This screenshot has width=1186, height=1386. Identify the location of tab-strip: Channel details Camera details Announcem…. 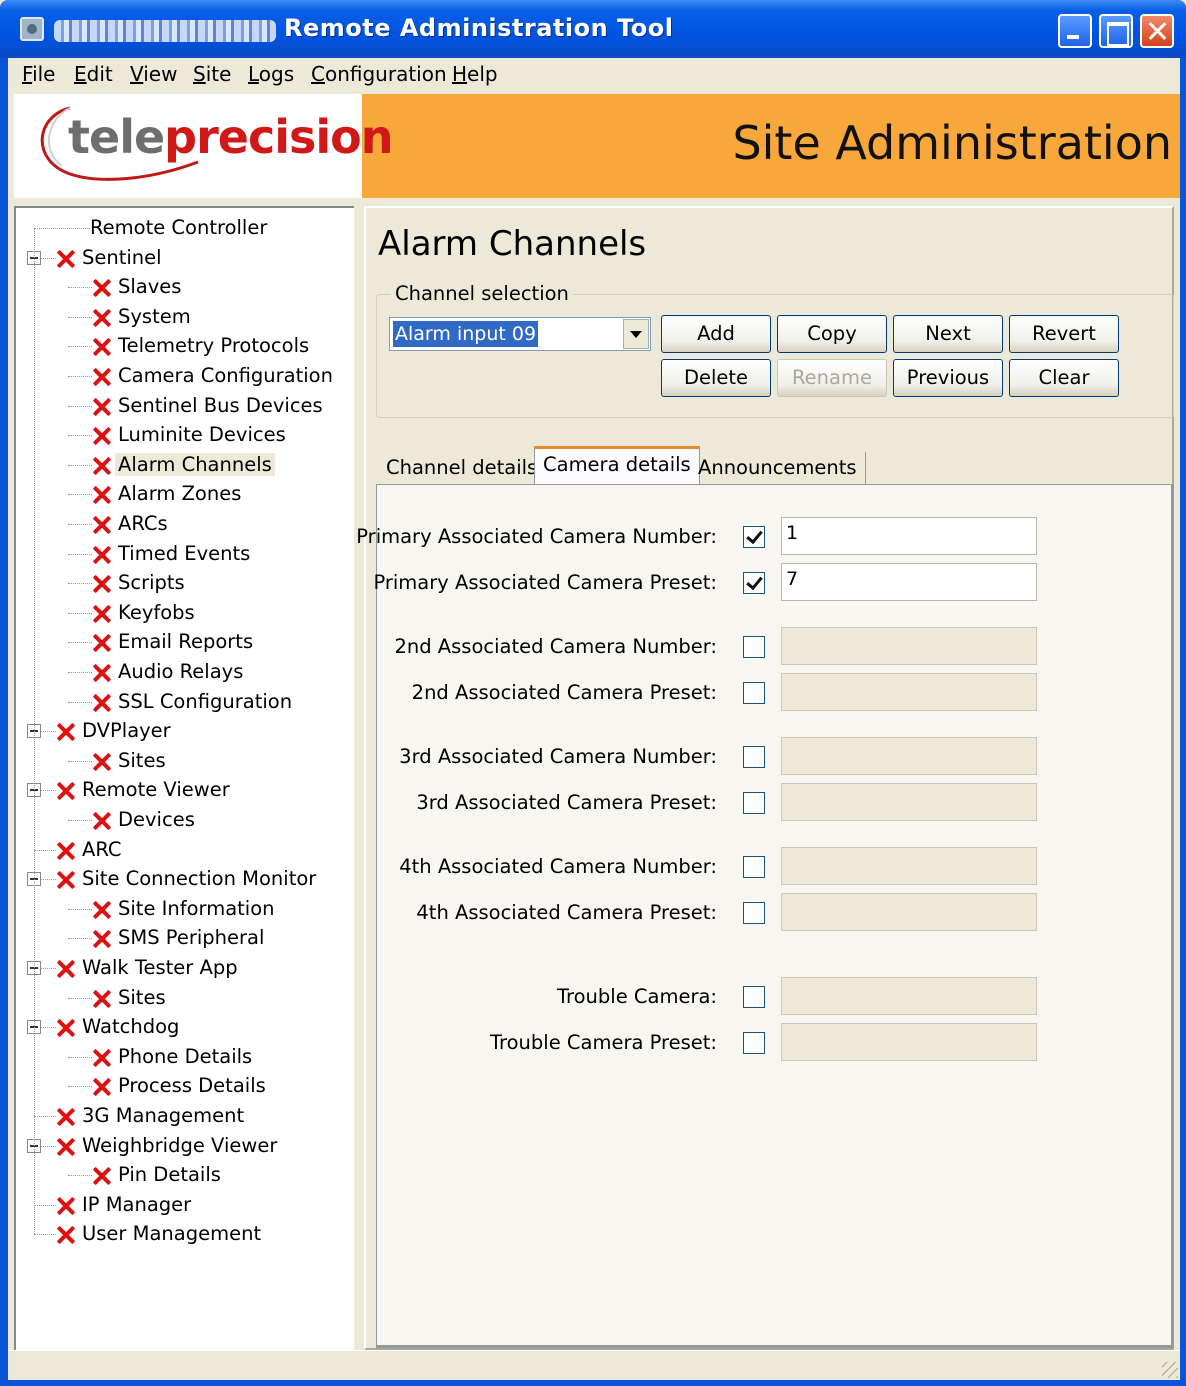
(776, 466).